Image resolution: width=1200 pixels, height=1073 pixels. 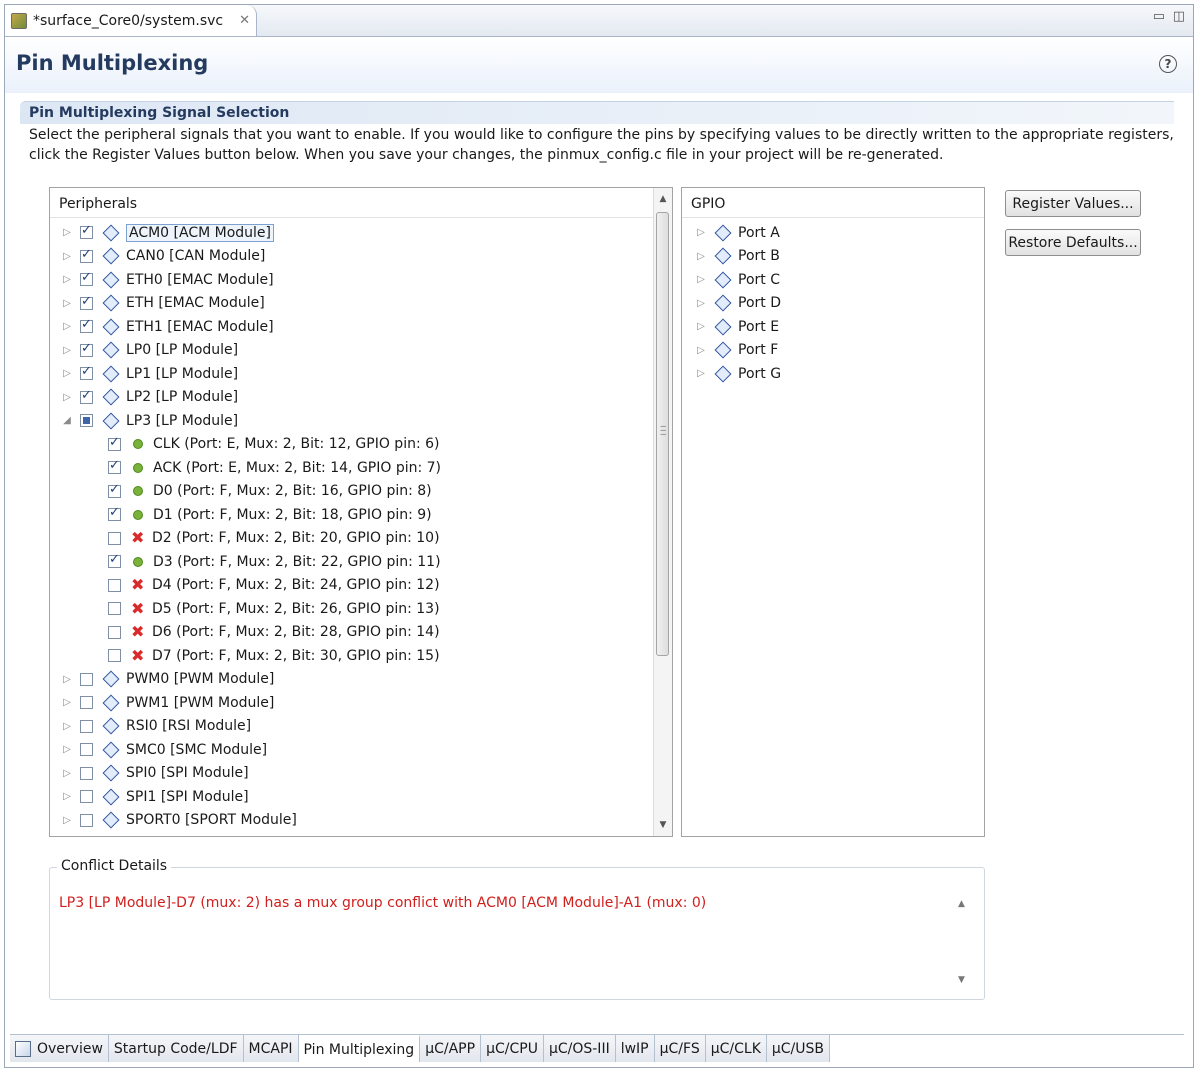 I want to click on peripheral-row: ▷ SPI0 [SPI Module], so click(x=155, y=773).